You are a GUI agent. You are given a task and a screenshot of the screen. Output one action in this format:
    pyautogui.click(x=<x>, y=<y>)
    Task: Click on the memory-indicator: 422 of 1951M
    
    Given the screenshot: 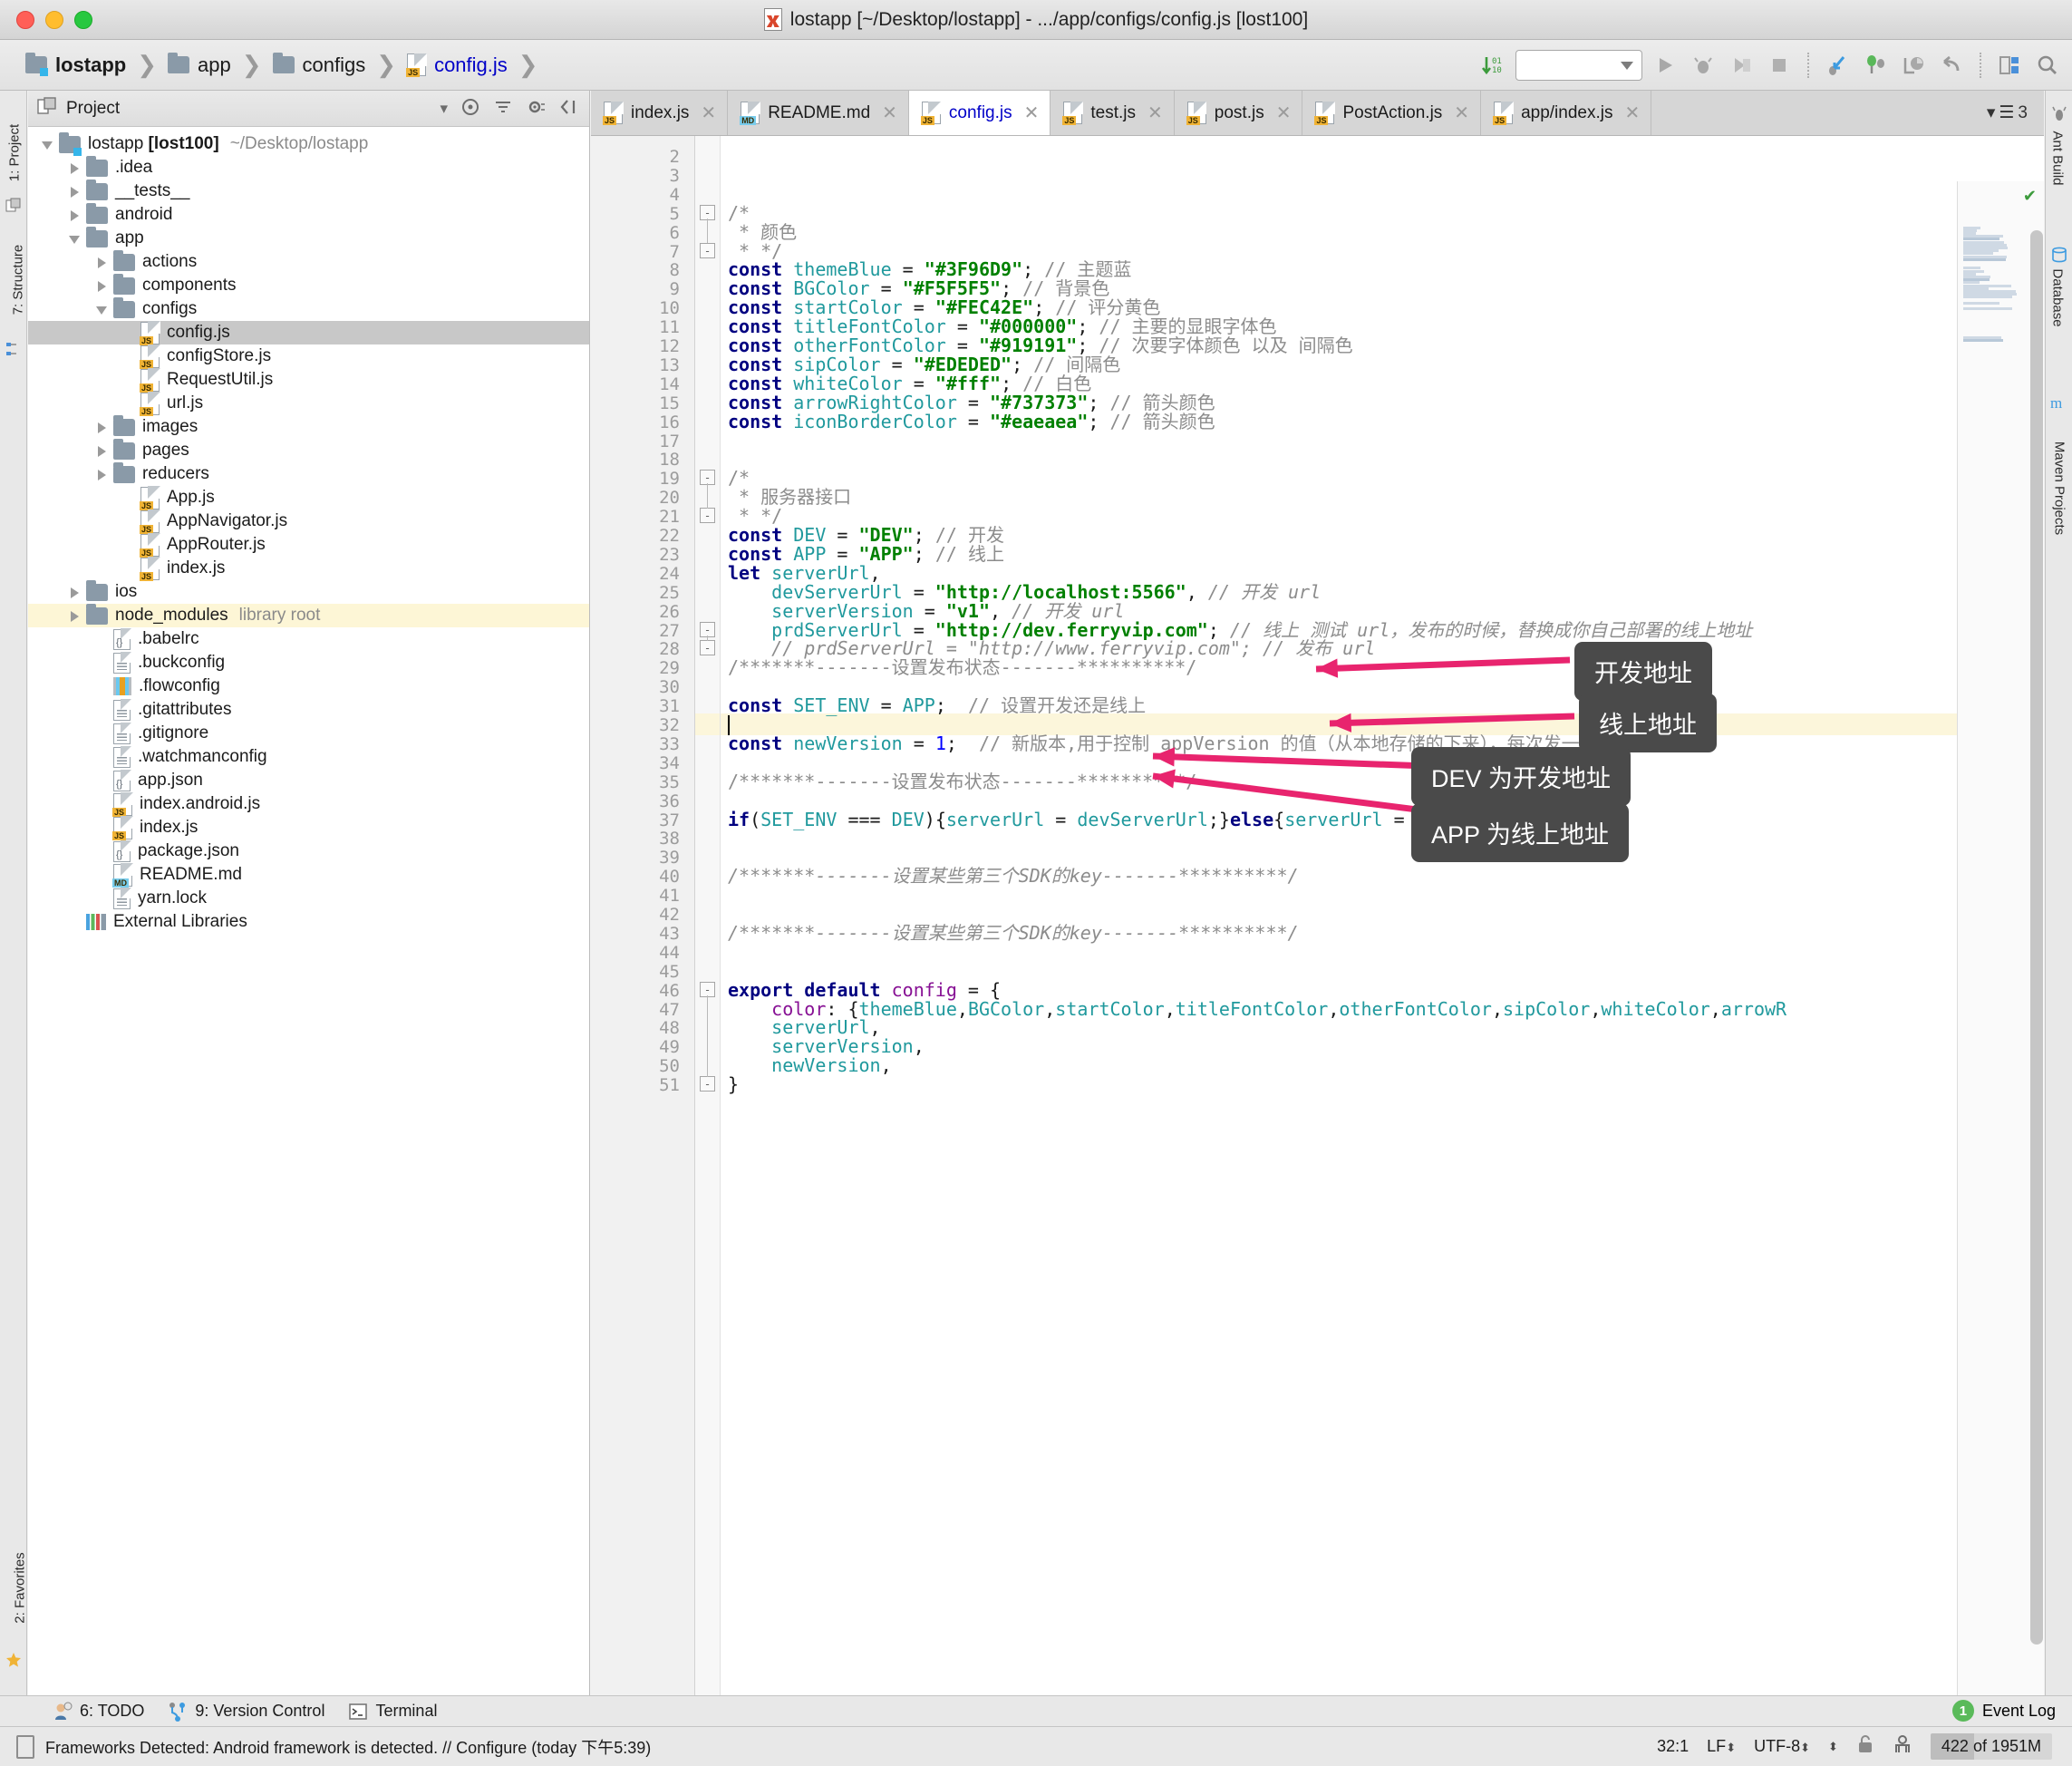 What is the action you would take?
    pyautogui.click(x=1991, y=1746)
    